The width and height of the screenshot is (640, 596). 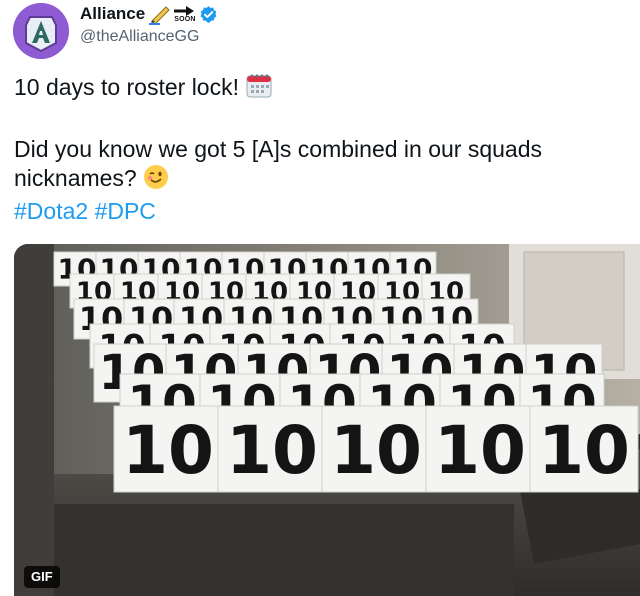 What do you see at coordinates (125, 211) in the screenshot?
I see `hashtag-dpc: #DPC` at bounding box center [125, 211].